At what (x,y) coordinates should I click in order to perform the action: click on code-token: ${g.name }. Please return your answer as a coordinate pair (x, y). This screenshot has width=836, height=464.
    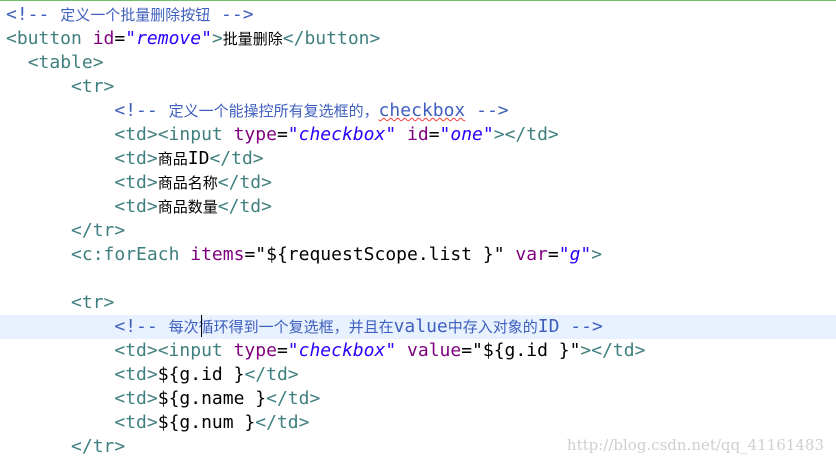
    Looking at the image, I should click on (212, 398).